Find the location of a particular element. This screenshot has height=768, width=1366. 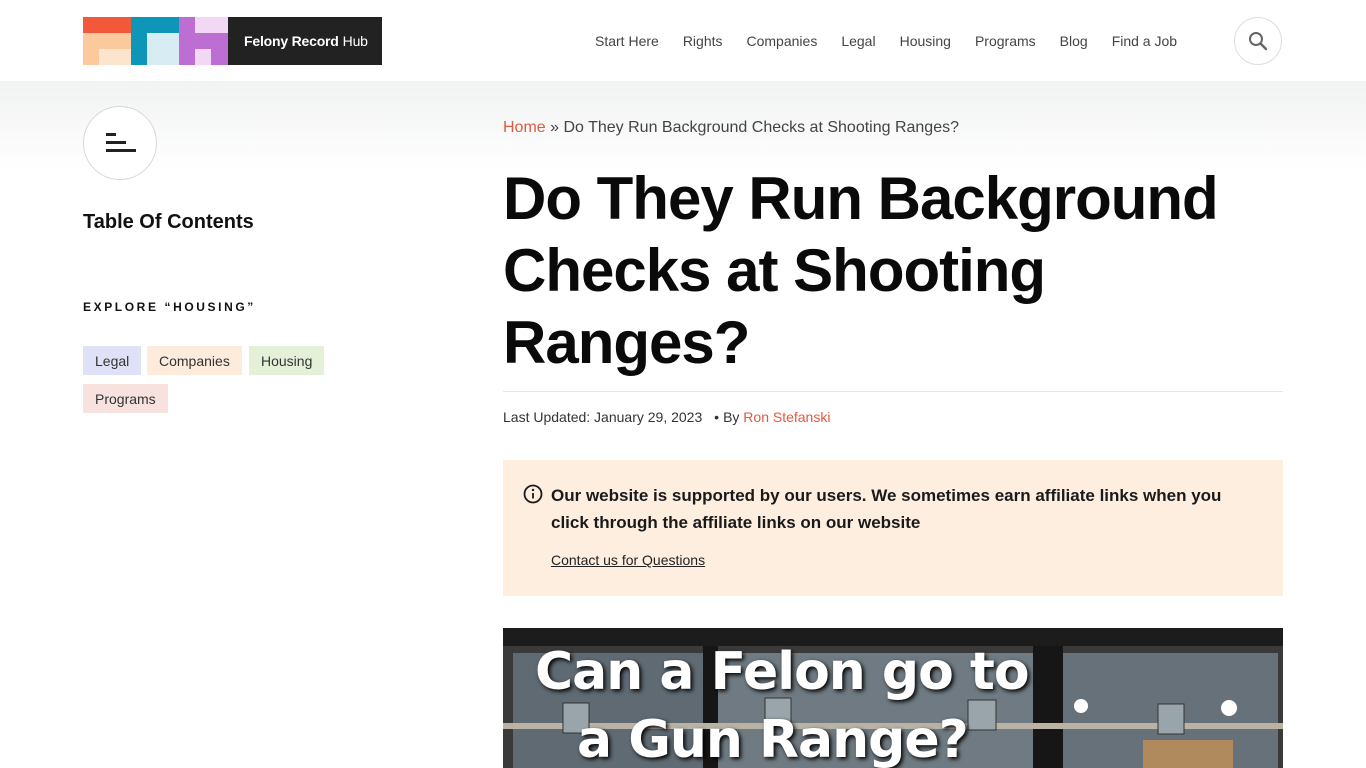

nav-find-a-job: Find a Job is located at coordinates (1144, 41).